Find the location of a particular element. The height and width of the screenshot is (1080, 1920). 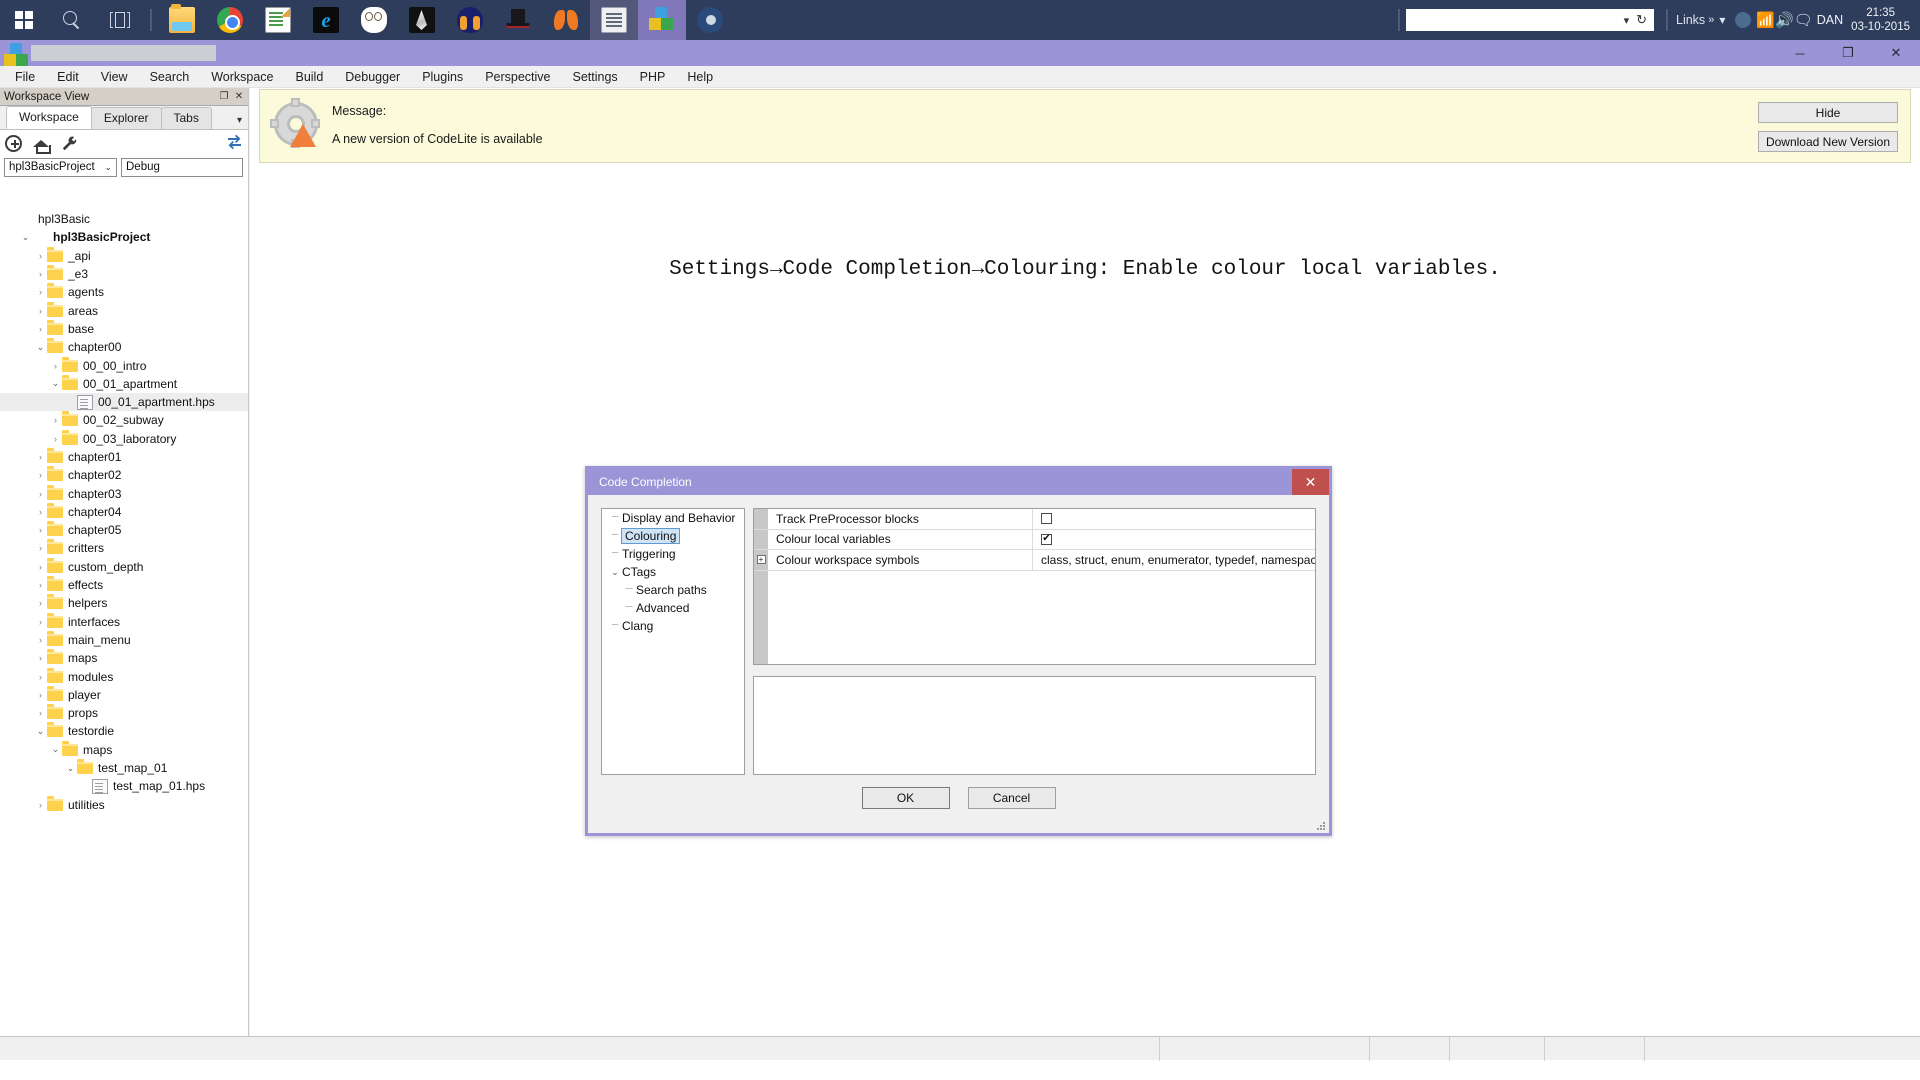

add-icon is located at coordinates (13, 143).